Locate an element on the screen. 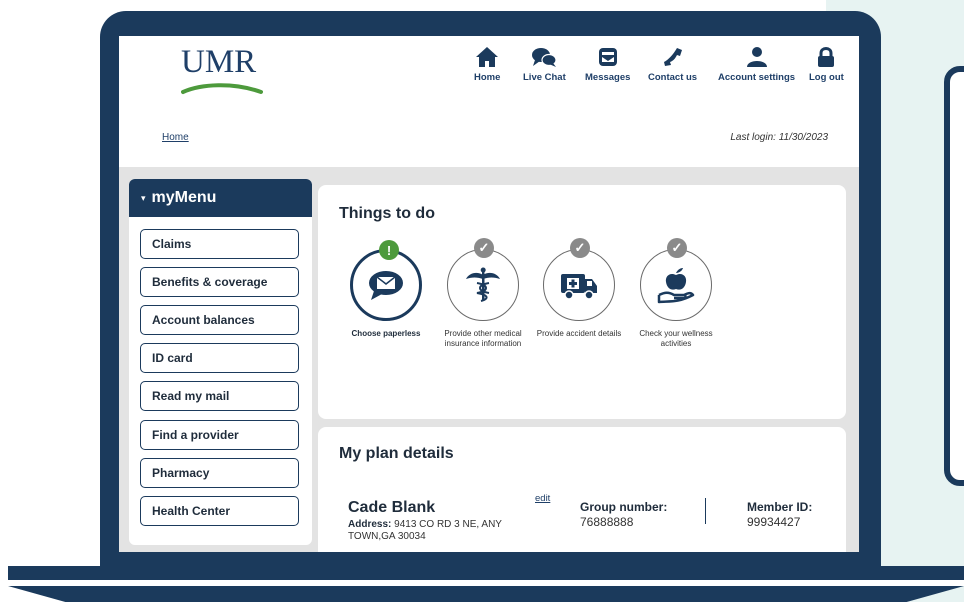  umr-logo: UMR is located at coordinates (222, 73).